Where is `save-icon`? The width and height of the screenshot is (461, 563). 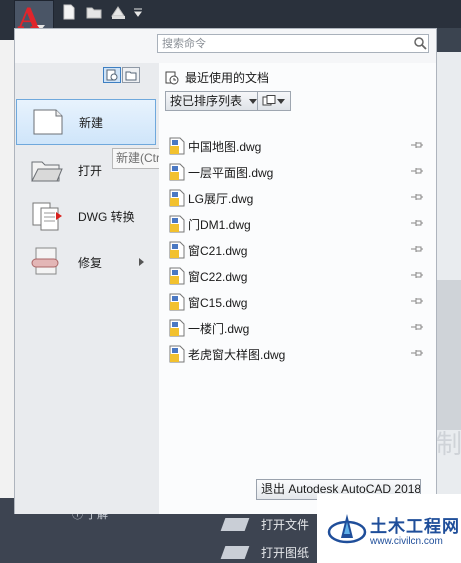 save-icon is located at coordinates (118, 12).